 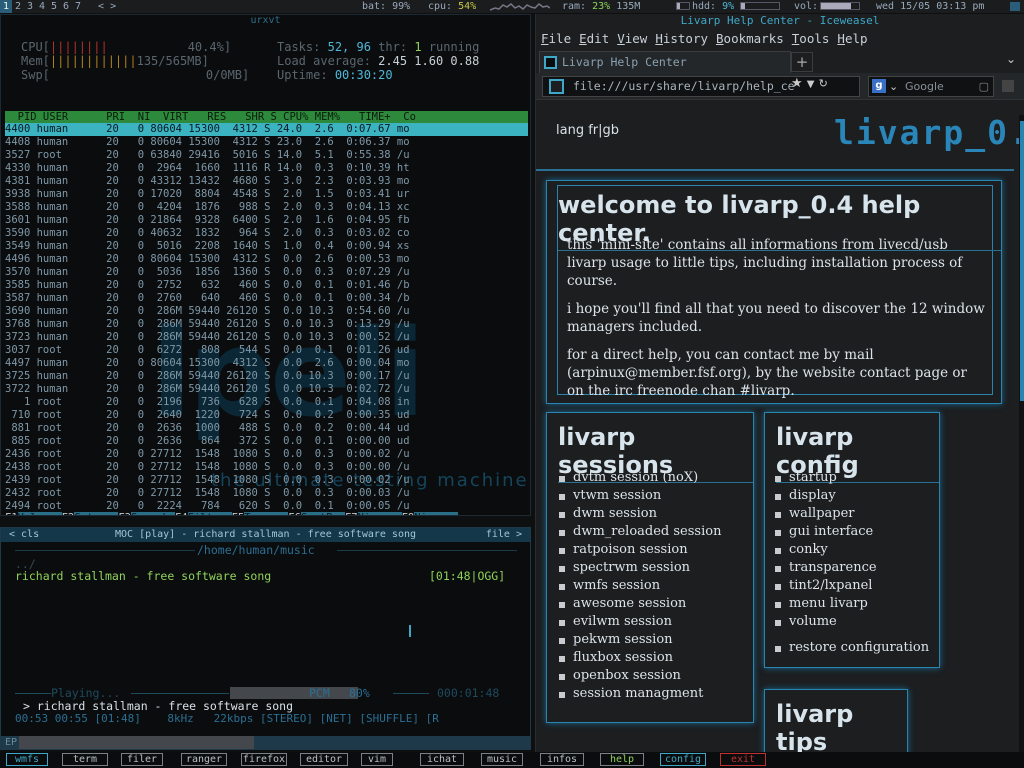 I want to click on session-item: openbox session, so click(x=640, y=676).